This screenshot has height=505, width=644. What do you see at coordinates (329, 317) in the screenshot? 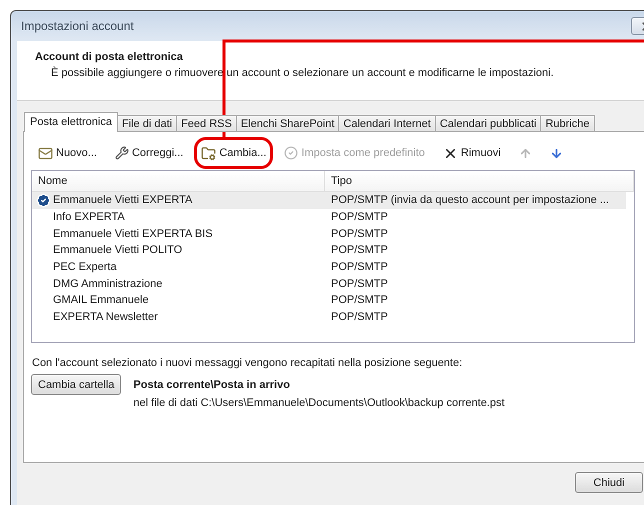
I see `account-row: EXPERTA Newsletter POP/SMTP` at bounding box center [329, 317].